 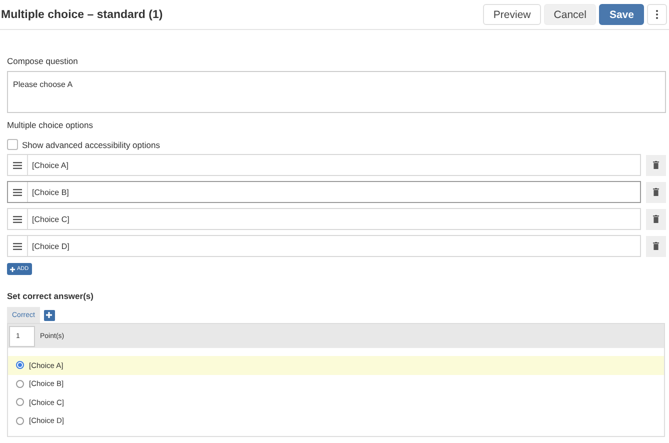 What do you see at coordinates (91, 145) in the screenshot?
I see `checkbox-label: Show advanced accessibility options` at bounding box center [91, 145].